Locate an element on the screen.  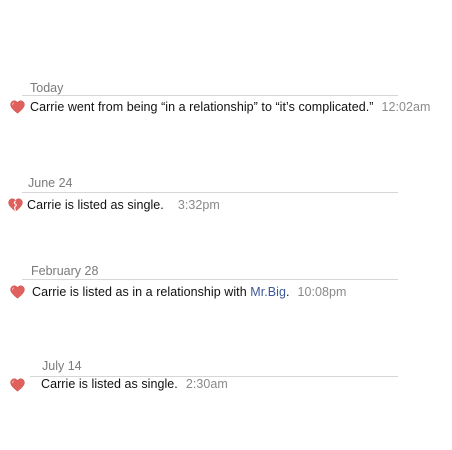
entry-timestamp: 2:30am is located at coordinates (206, 384).